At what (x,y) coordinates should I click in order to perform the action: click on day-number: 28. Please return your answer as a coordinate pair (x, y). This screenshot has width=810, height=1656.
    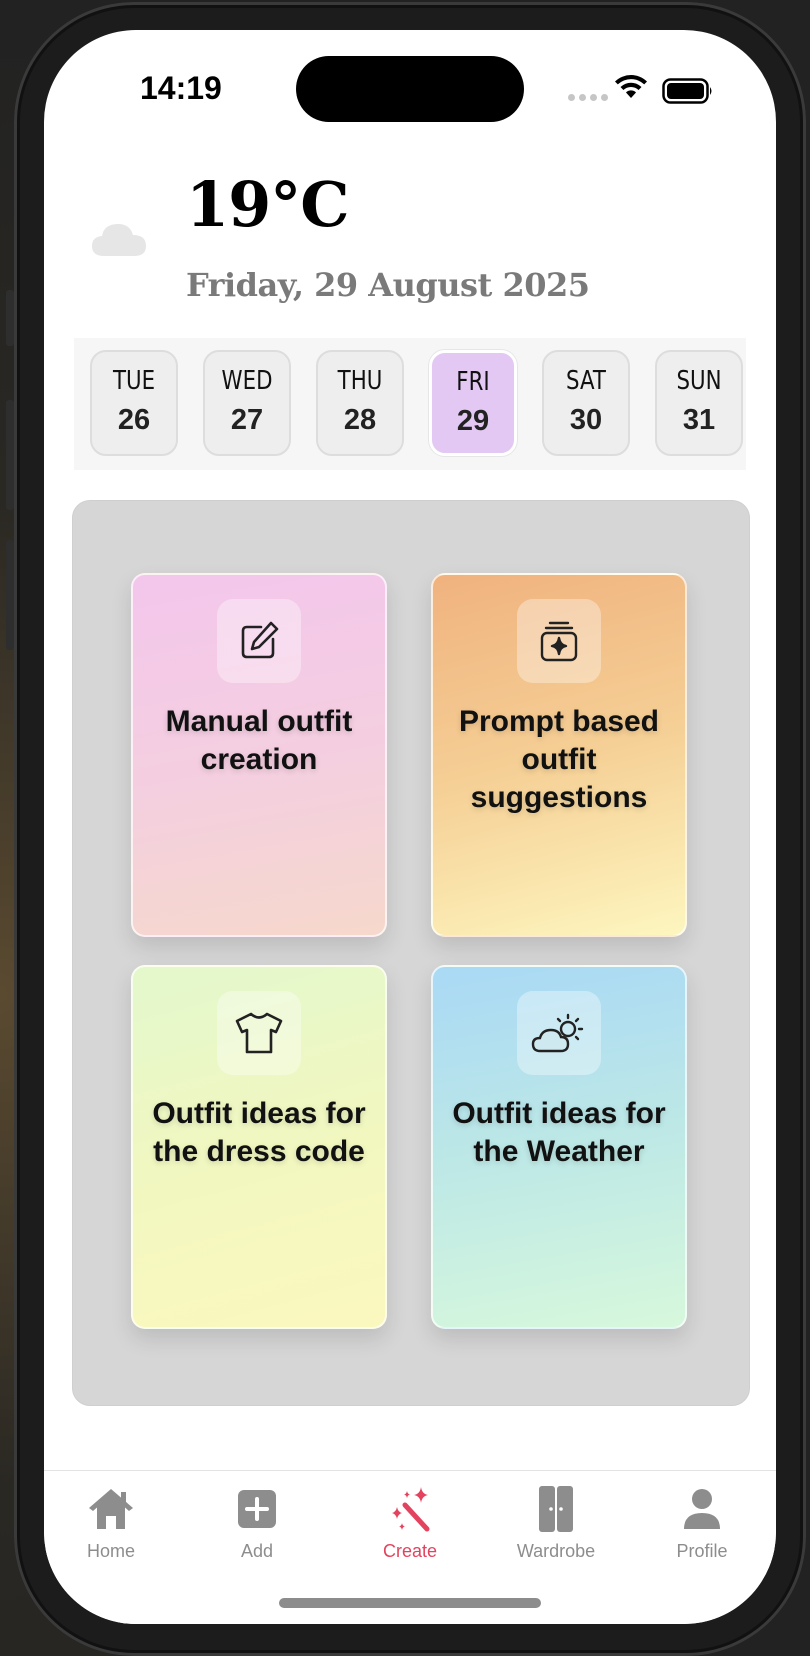
    Looking at the image, I should click on (360, 420).